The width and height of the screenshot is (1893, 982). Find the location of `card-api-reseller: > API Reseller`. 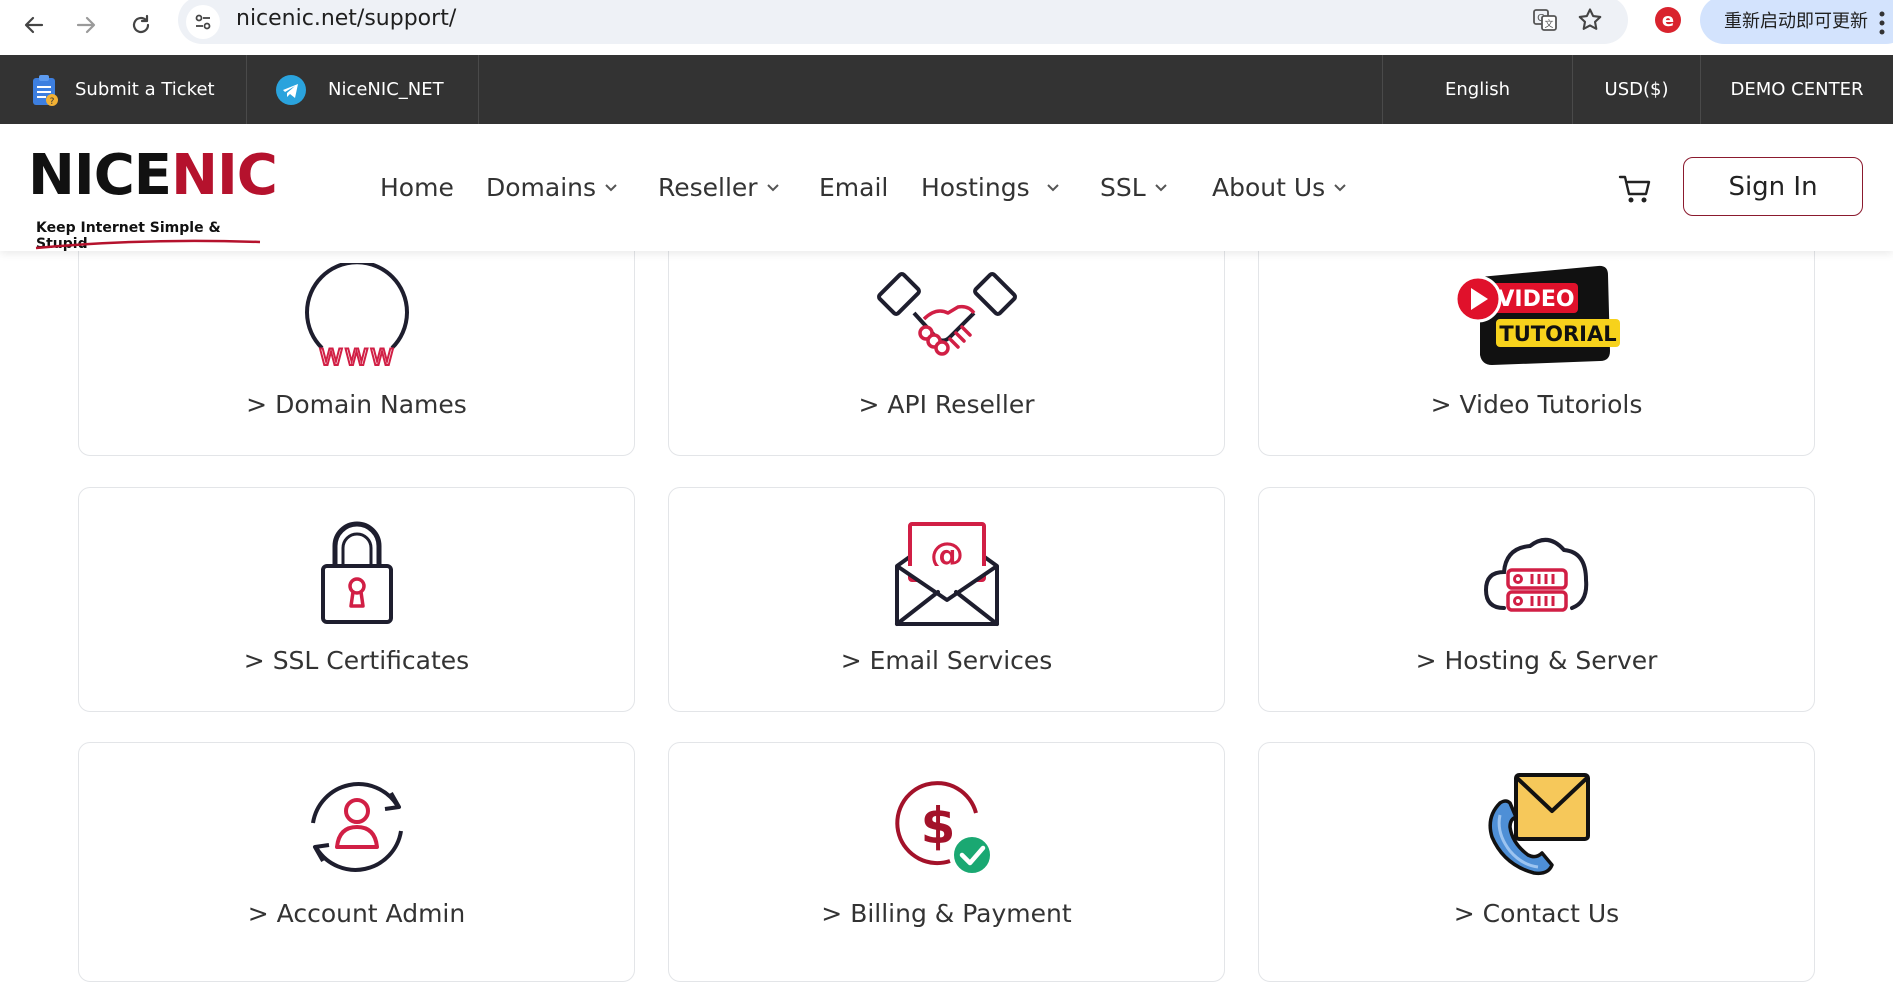

card-api-reseller: > API Reseller is located at coordinates (946, 335).